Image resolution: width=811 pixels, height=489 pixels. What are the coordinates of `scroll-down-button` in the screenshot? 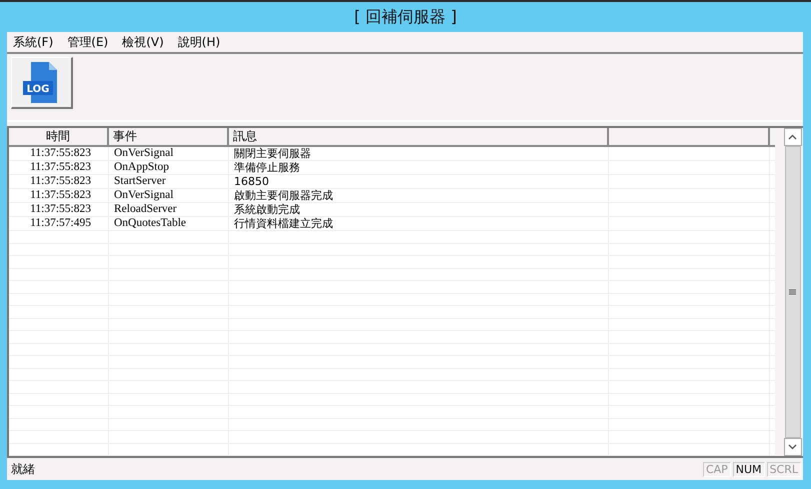 It's located at (793, 447).